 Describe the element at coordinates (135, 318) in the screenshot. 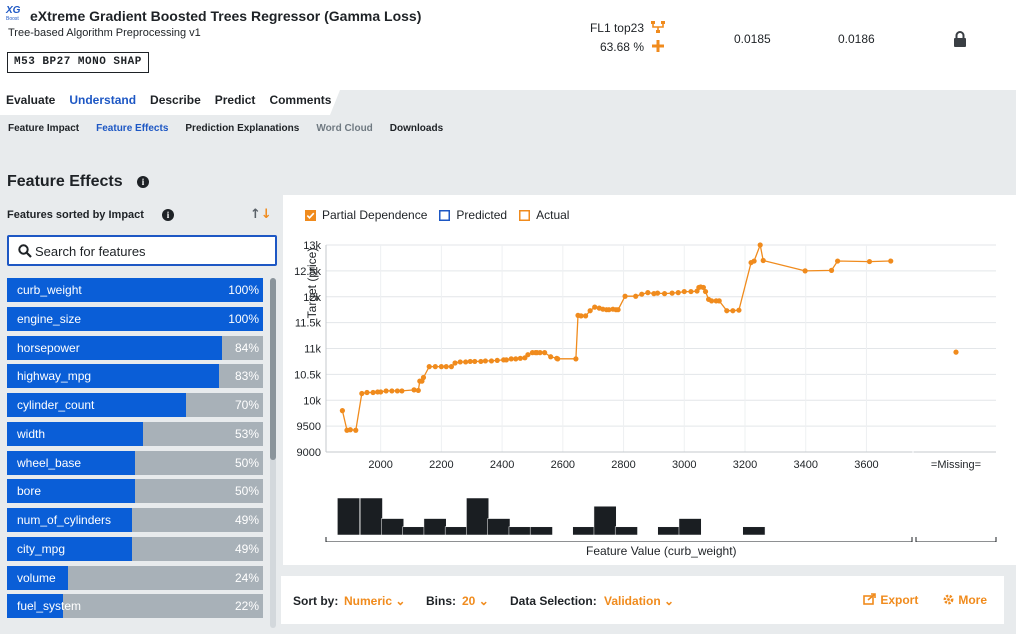

I see `feature-row: engine_size 100%` at that location.